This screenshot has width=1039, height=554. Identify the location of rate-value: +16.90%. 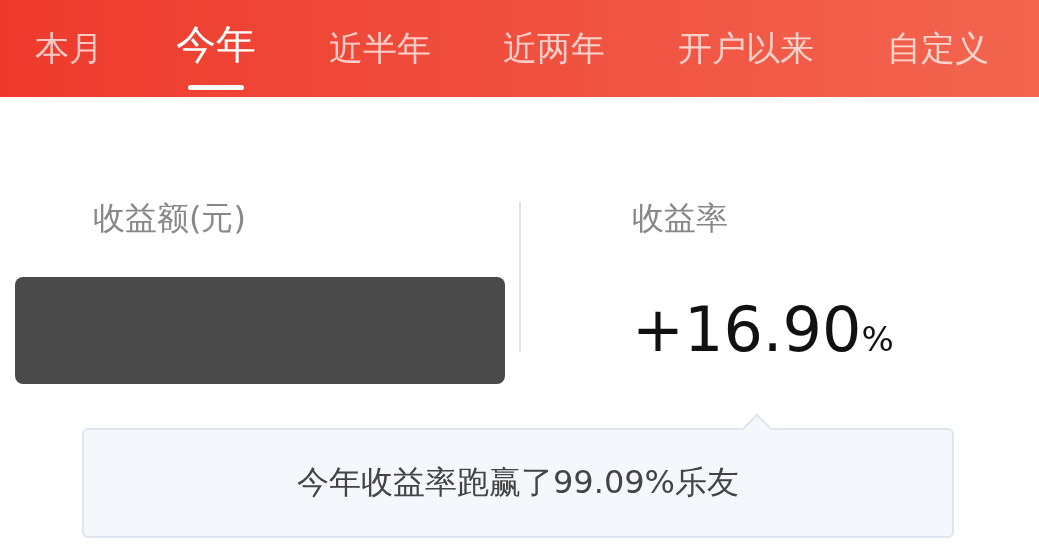
(763, 329).